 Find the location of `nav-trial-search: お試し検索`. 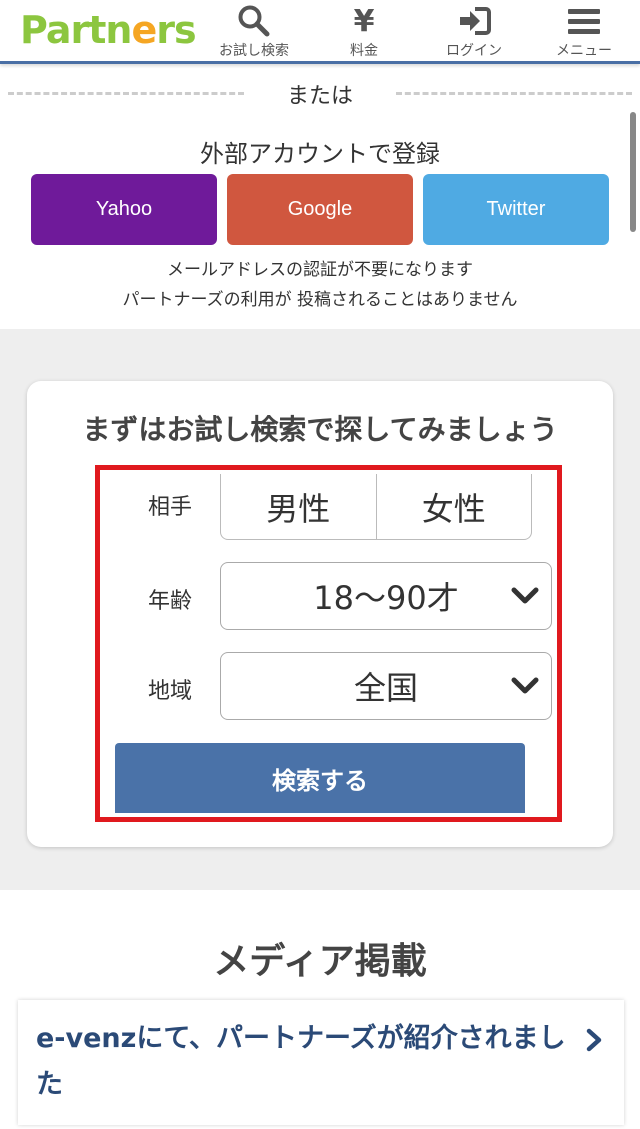

nav-trial-search: お試し検索 is located at coordinates (254, 32).